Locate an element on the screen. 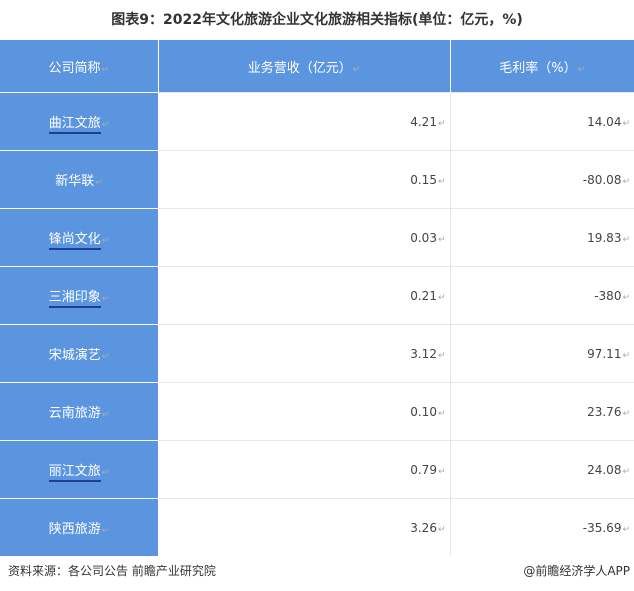  table-row: 云南旅游↵ 0.10↵ 23.76↵ is located at coordinates (317, 411).